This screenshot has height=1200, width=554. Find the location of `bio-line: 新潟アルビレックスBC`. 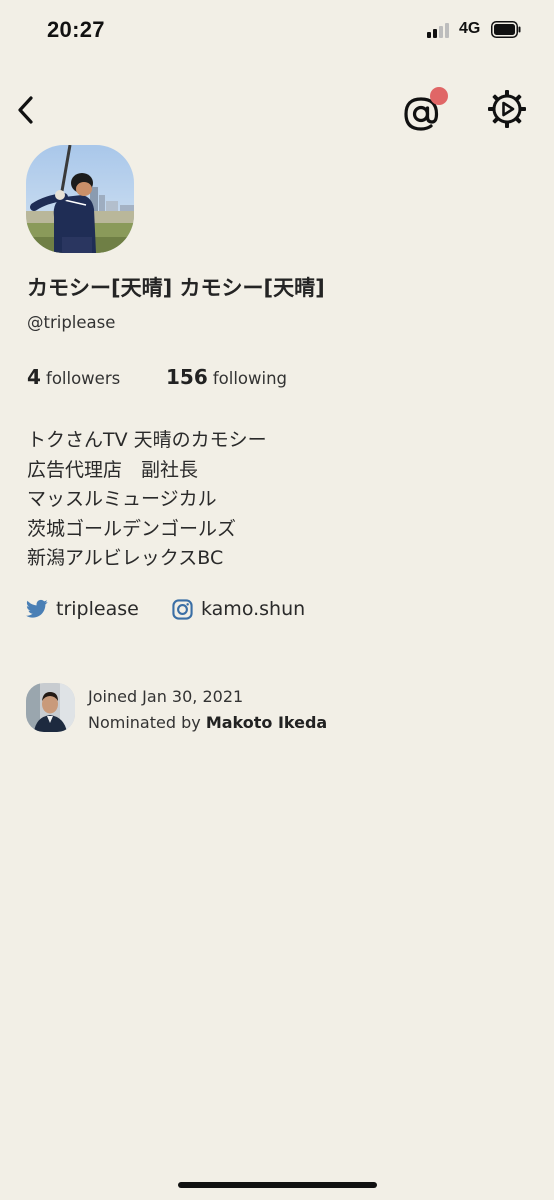

bio-line: 新潟アルビレックスBC is located at coordinates (125, 558).